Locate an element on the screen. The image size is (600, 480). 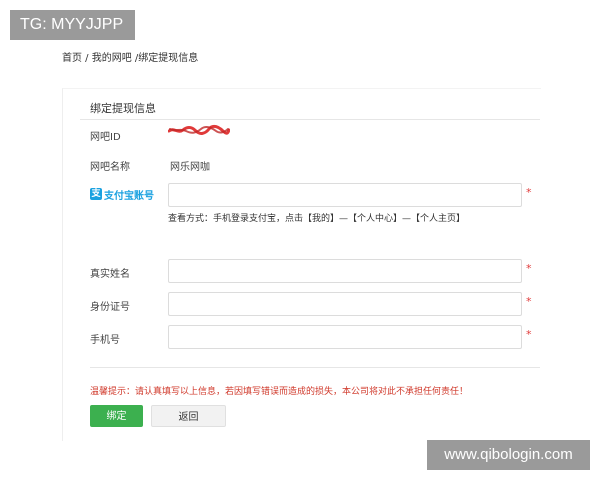
netbar-id-label: 网吧ID is located at coordinates (105, 137).